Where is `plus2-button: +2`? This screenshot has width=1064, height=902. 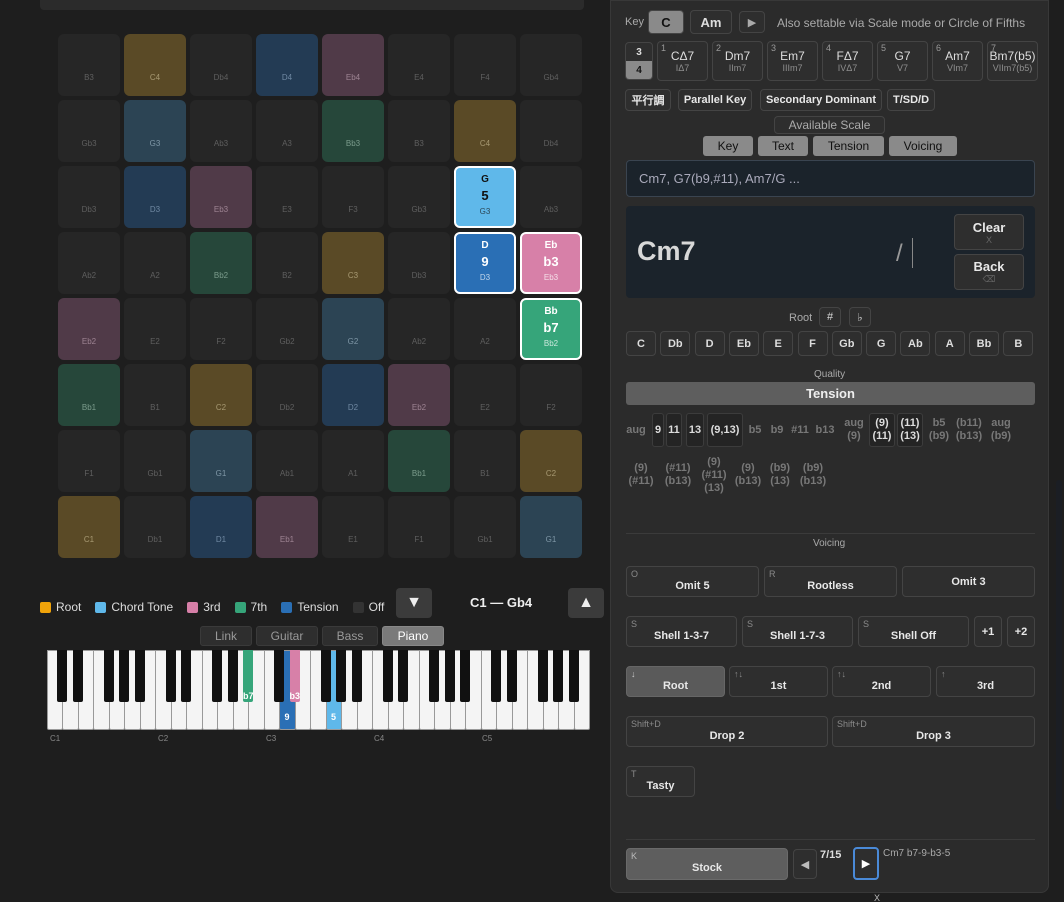
plus2-button: +2 is located at coordinates (1021, 631).